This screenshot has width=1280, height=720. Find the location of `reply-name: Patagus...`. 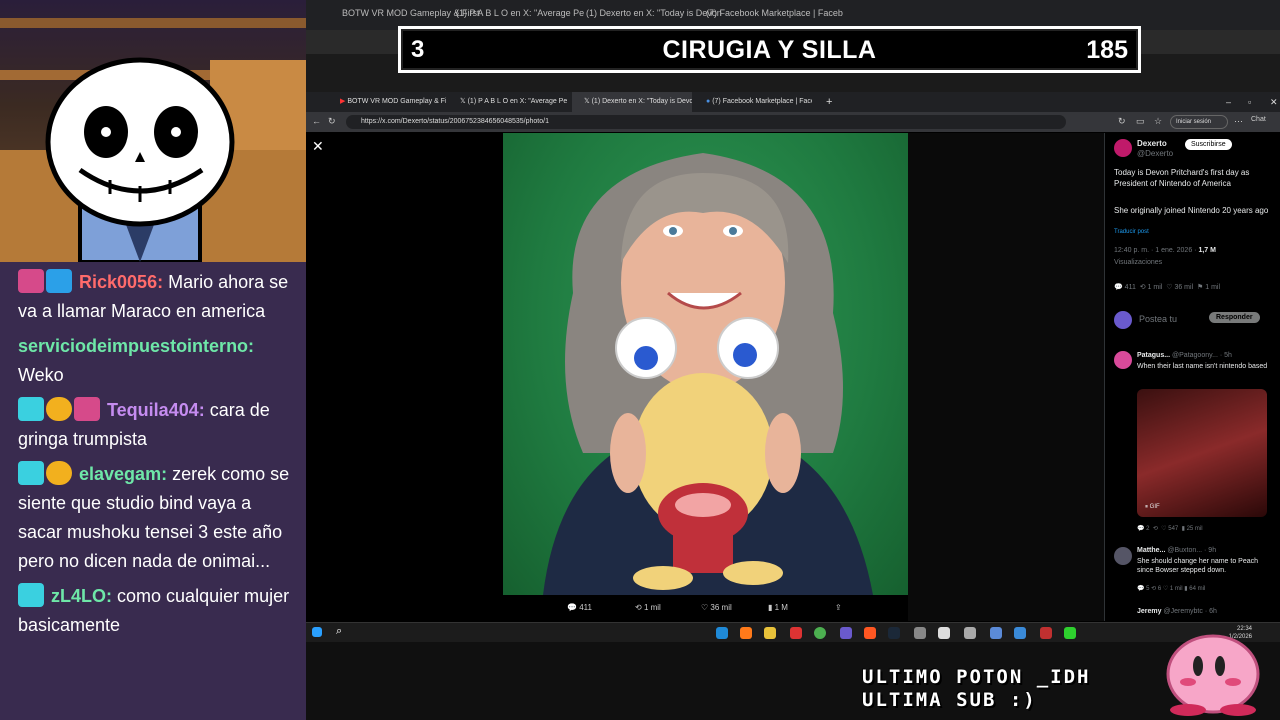

reply-name: Patagus... is located at coordinates (1153, 355).